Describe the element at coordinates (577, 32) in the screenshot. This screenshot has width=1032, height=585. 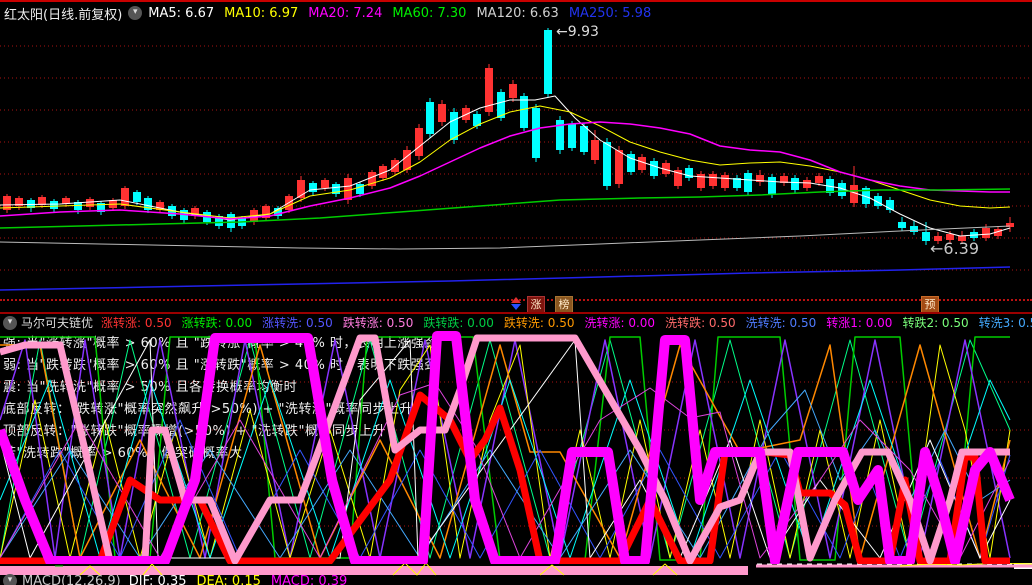
I see `svg-text: ←9.93` at that location.